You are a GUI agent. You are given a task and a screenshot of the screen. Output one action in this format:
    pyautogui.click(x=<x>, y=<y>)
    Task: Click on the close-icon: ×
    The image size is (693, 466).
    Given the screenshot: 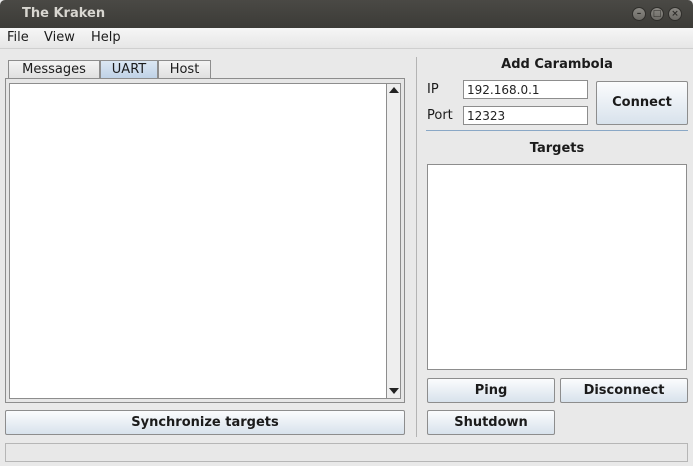 What is the action you would take?
    pyautogui.click(x=675, y=14)
    